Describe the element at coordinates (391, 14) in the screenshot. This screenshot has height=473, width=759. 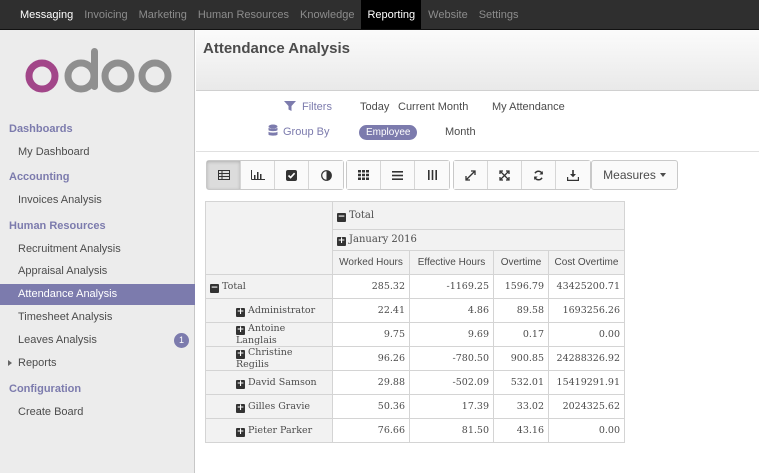
I see `nav-reporting: Reporting` at that location.